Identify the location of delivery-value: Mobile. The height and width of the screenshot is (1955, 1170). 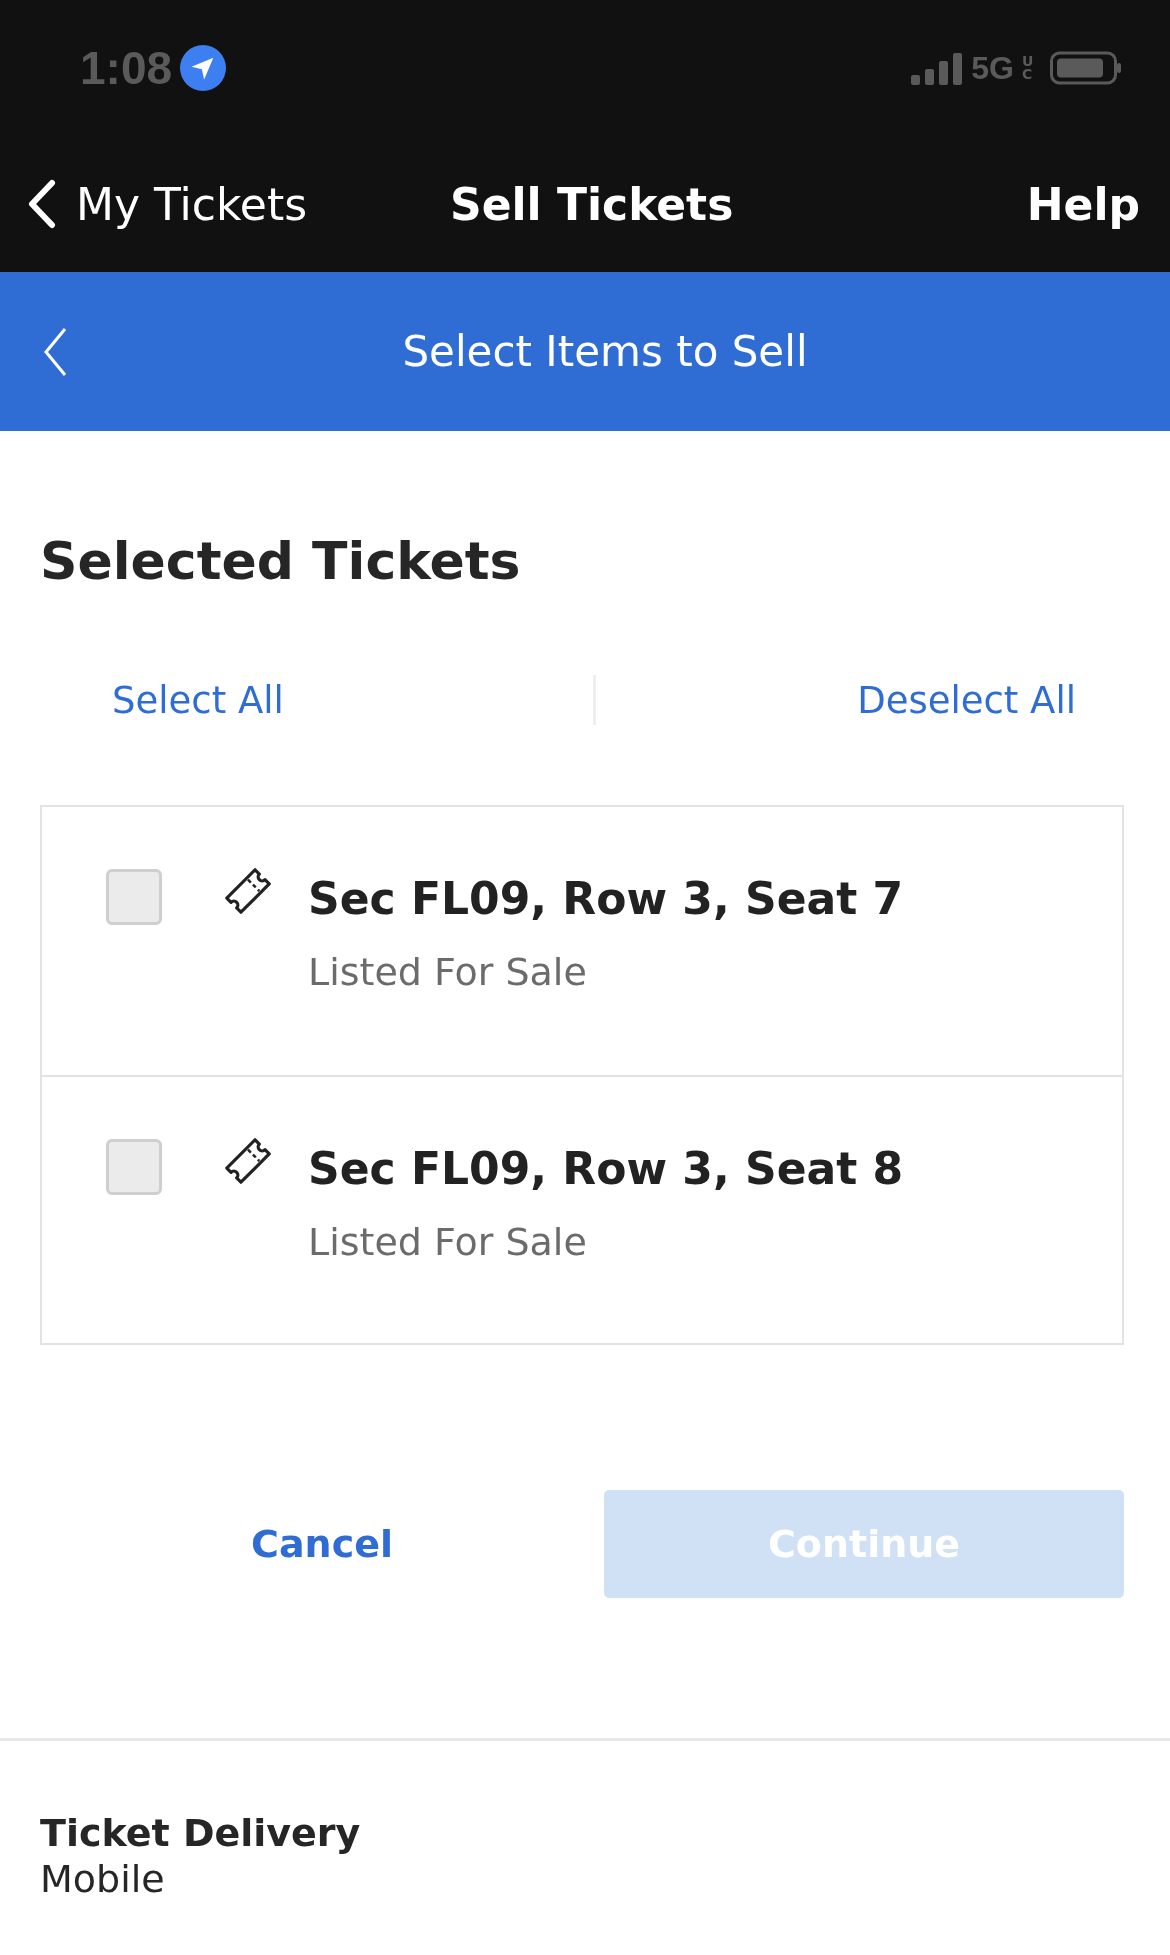
(103, 1879).